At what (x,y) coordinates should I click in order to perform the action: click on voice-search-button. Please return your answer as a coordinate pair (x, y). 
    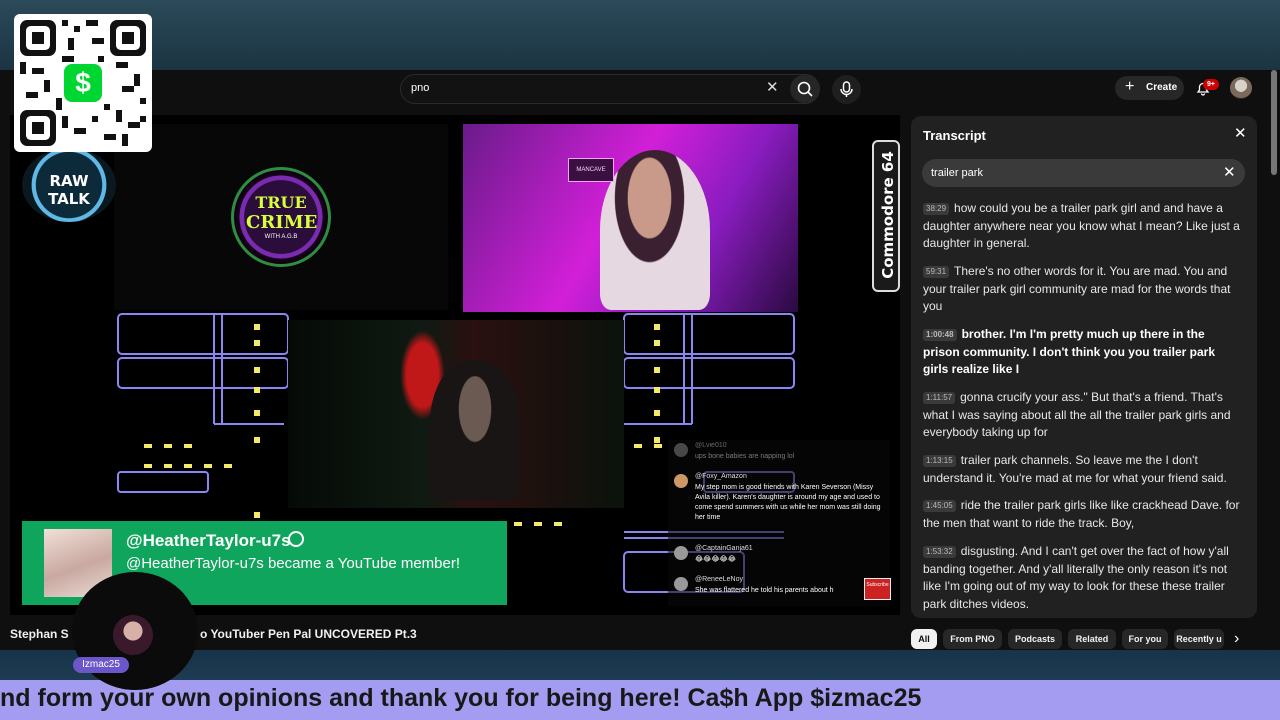
    Looking at the image, I should click on (846, 89).